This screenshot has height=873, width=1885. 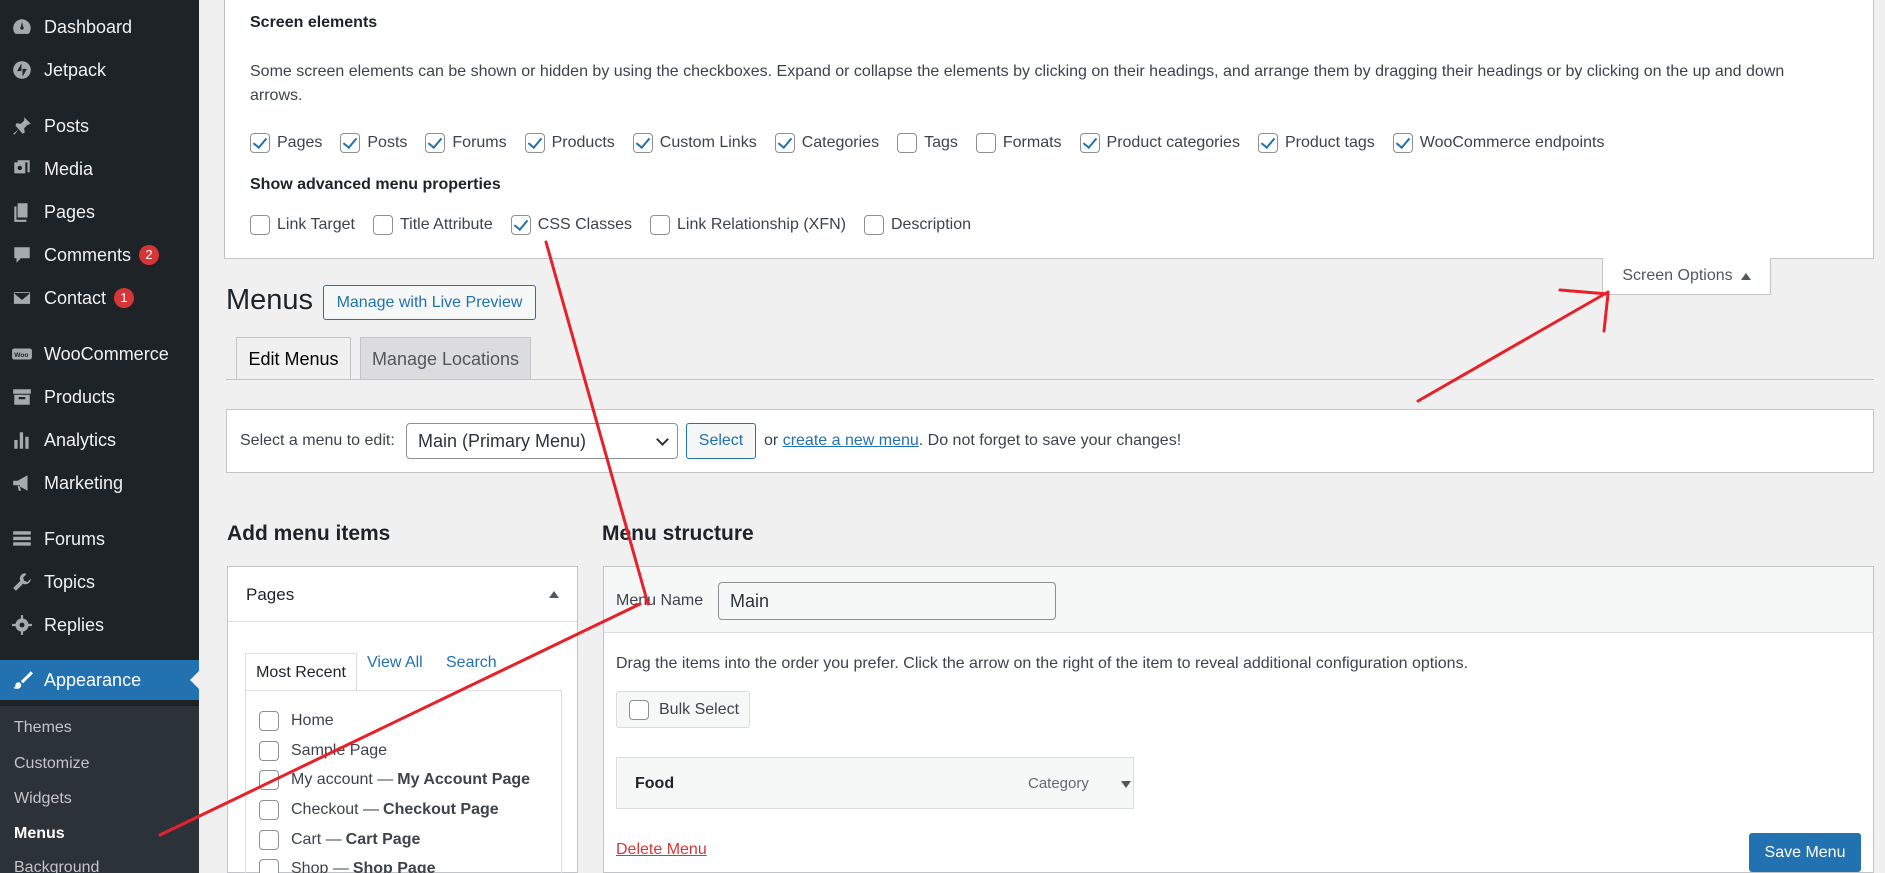 I want to click on menu-structure-heading: Menu structure, so click(x=678, y=533).